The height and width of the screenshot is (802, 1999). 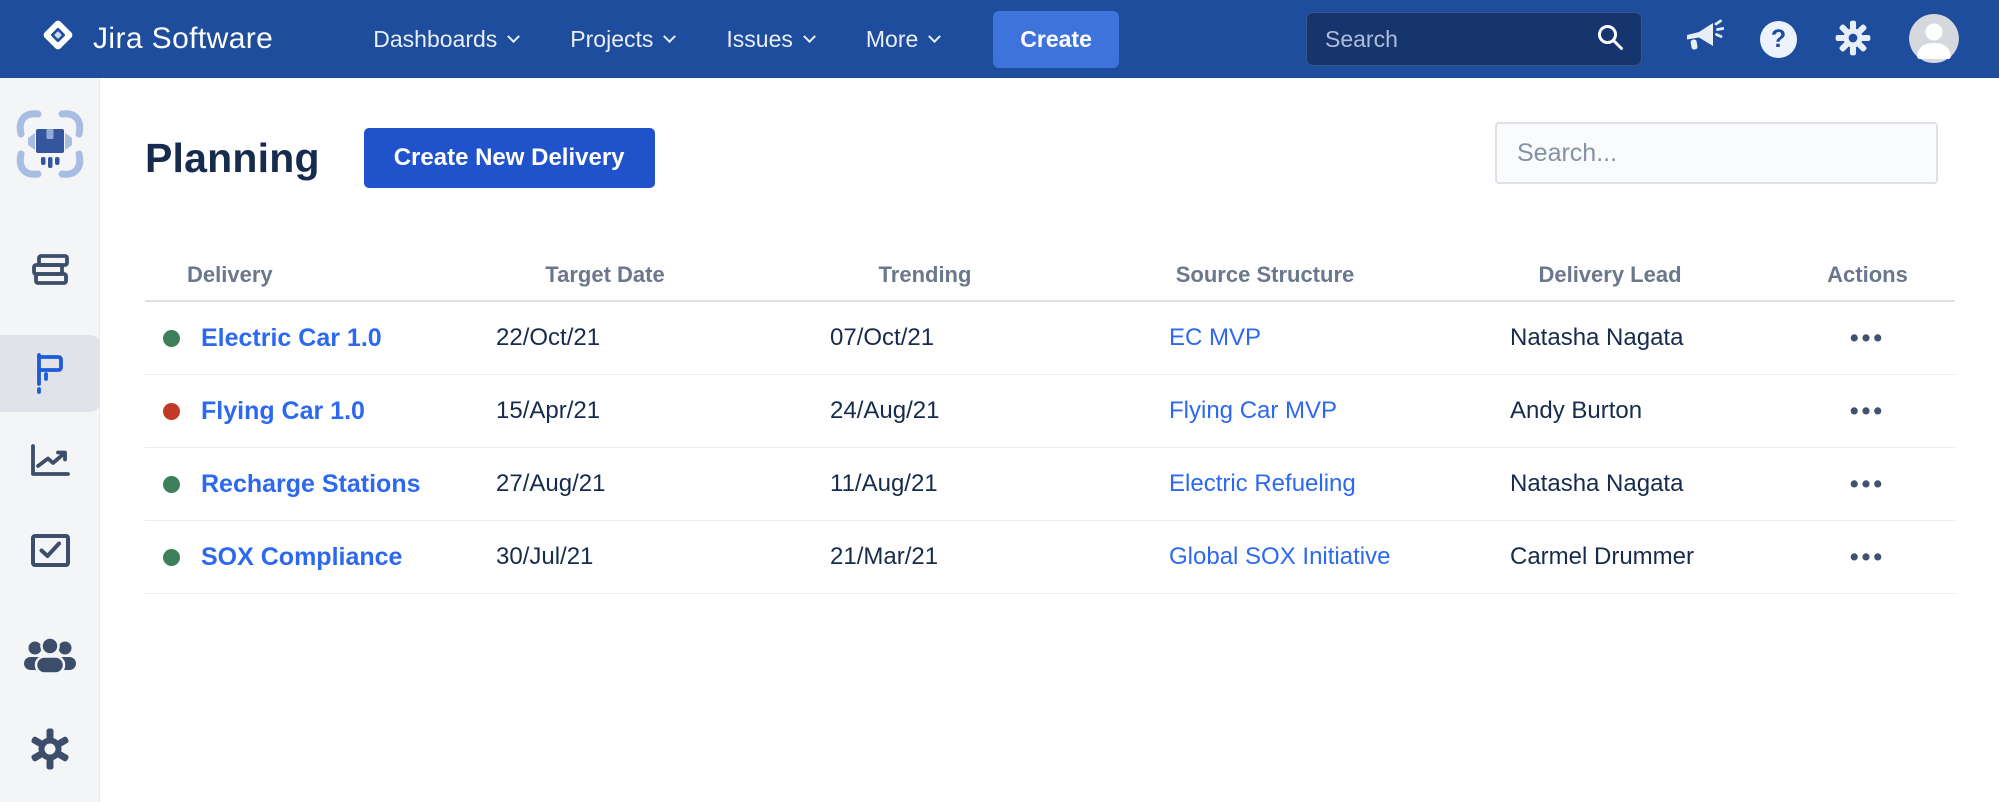 I want to click on global-search, so click(x=1474, y=39).